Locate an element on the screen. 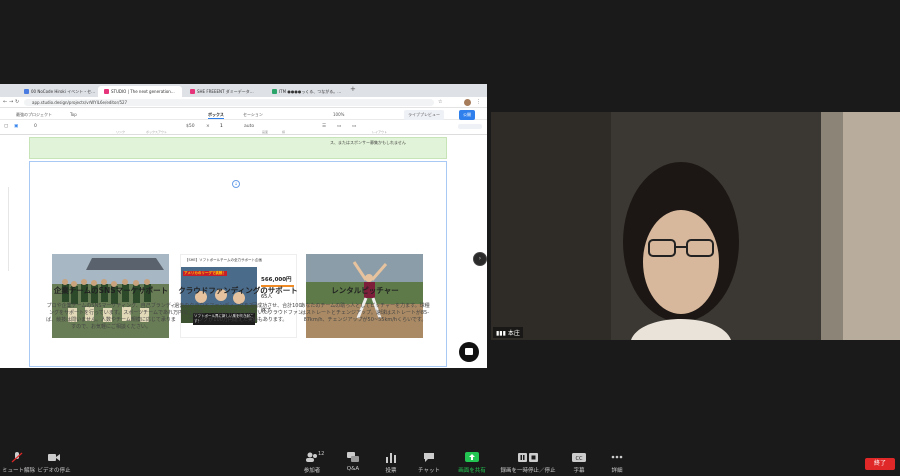 Image resolution: width=900 pixels, height=476 pixels. poster-top-text: アメリカのリーグで挑戦！ is located at coordinates (205, 273).